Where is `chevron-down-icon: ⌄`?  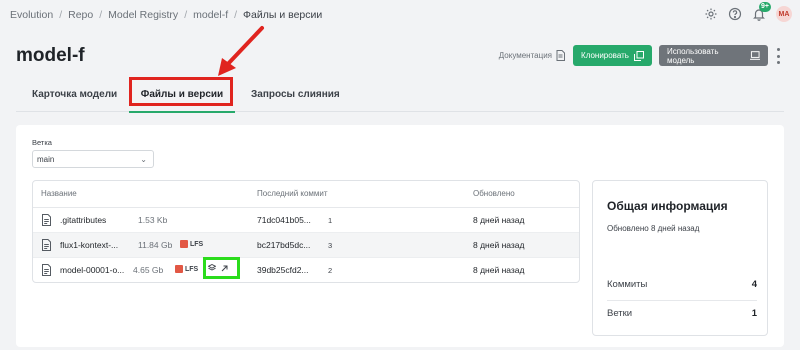 chevron-down-icon: ⌄ is located at coordinates (143, 159).